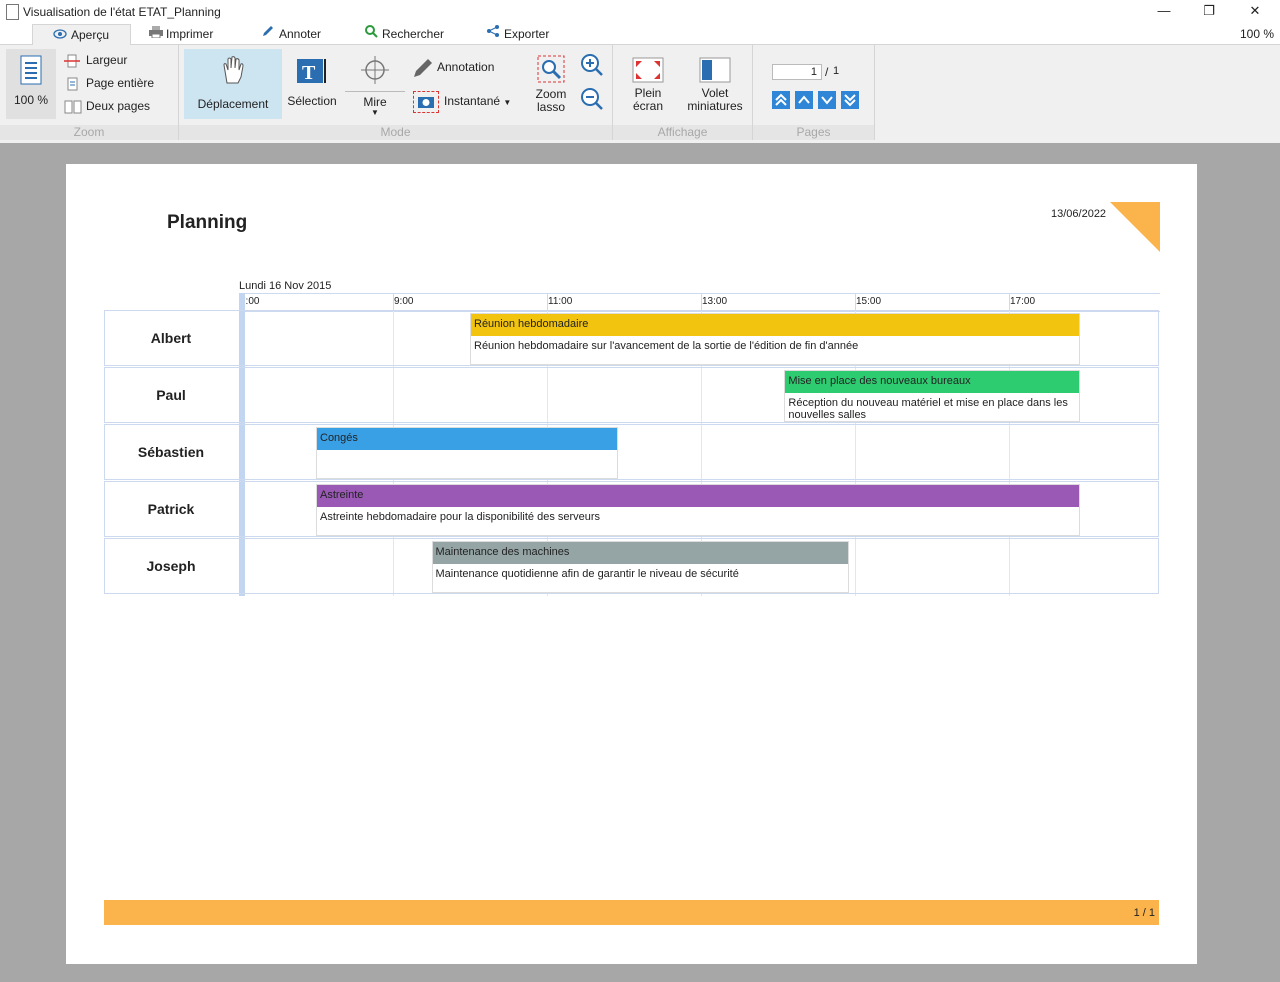 The height and width of the screenshot is (982, 1280). Describe the element at coordinates (233, 84) in the screenshot. I see `deplacement-button: Déplacement` at that location.